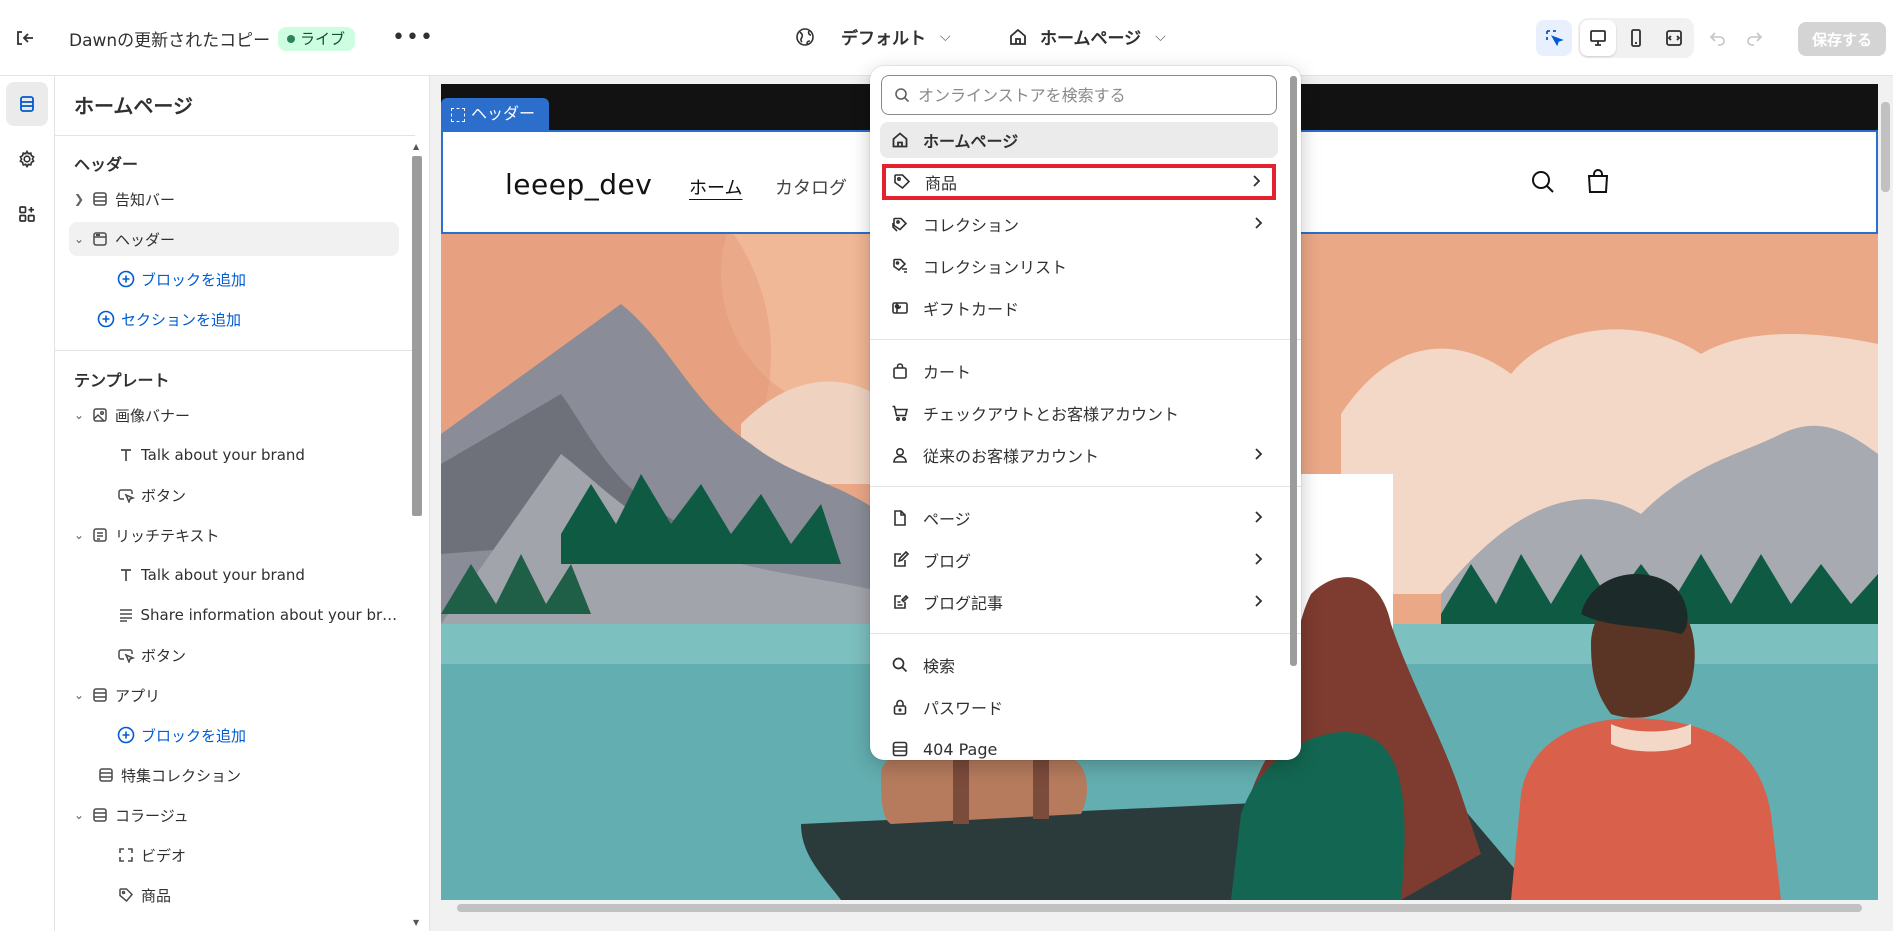 Image resolution: width=1893 pixels, height=931 pixels. What do you see at coordinates (1079, 602) in the screenshot?
I see `menu-item-blog-posts: ブログ記事` at bounding box center [1079, 602].